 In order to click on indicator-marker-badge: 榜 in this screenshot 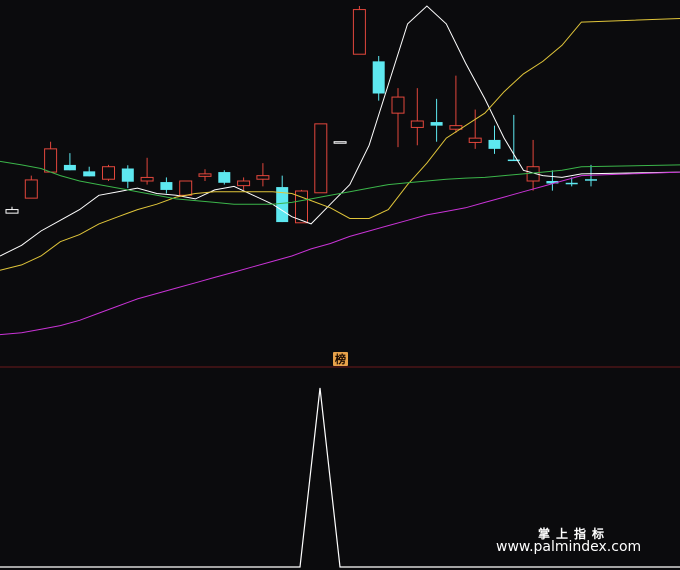, I will do `click(340, 359)`.